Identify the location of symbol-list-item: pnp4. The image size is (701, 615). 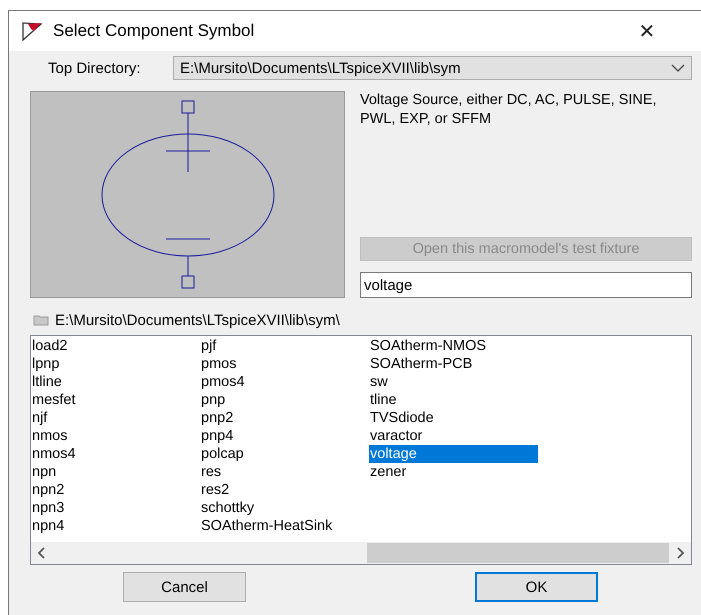
(217, 436).